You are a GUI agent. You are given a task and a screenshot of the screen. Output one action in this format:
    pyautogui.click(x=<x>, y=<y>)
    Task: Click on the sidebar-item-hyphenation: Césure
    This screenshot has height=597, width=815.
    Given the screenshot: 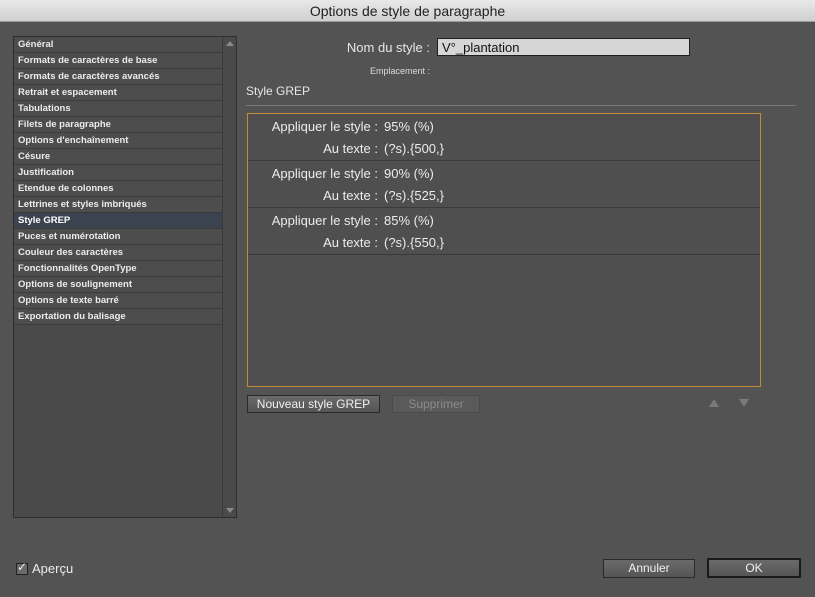 What is the action you would take?
    pyautogui.click(x=118, y=157)
    